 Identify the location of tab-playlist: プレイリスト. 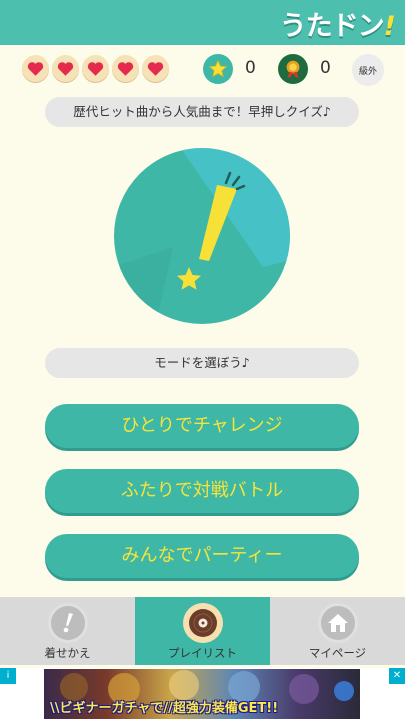
(202, 631).